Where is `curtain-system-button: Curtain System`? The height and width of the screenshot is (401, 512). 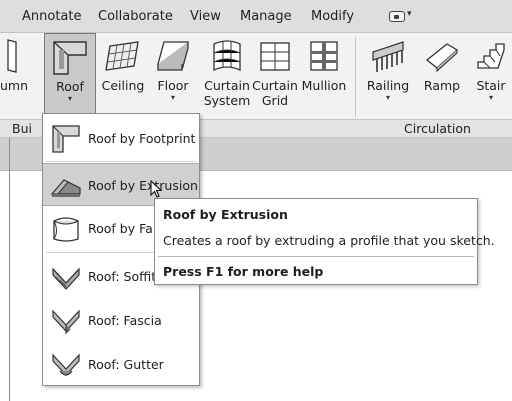
curtain-system-button: Curtain System is located at coordinates (227, 75).